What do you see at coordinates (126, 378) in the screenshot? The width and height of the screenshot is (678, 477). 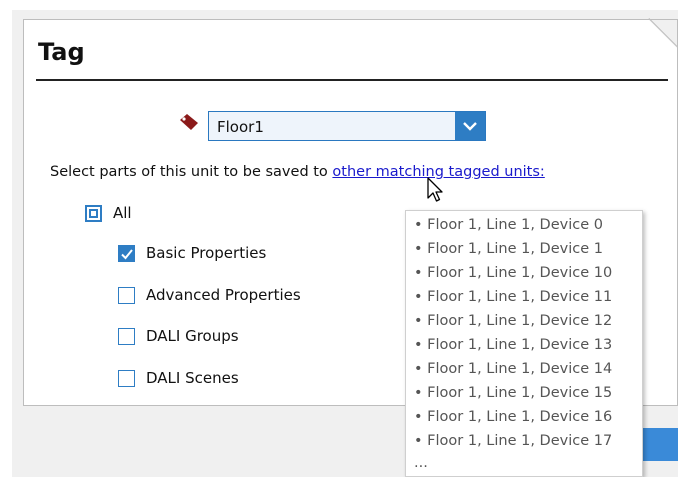 I see `checkbox-dali-scenes` at bounding box center [126, 378].